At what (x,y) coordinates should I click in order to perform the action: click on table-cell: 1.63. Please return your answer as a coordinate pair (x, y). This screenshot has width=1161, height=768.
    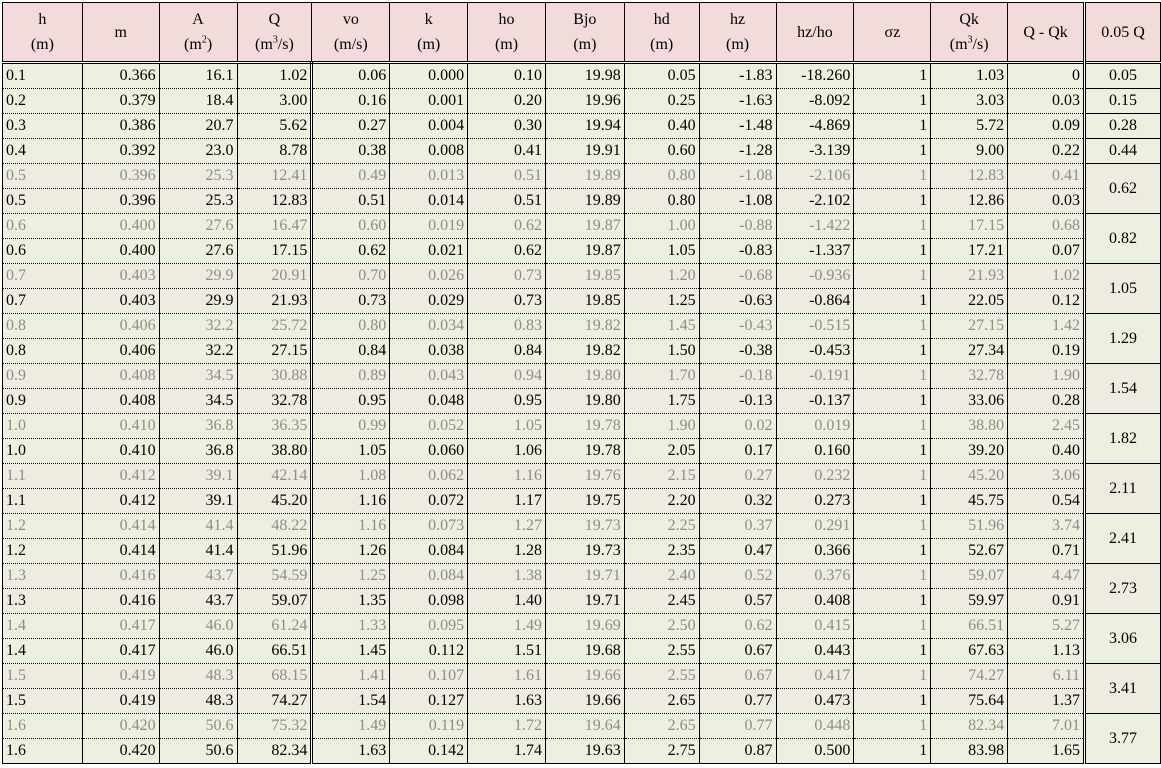
    Looking at the image, I should click on (351, 751).